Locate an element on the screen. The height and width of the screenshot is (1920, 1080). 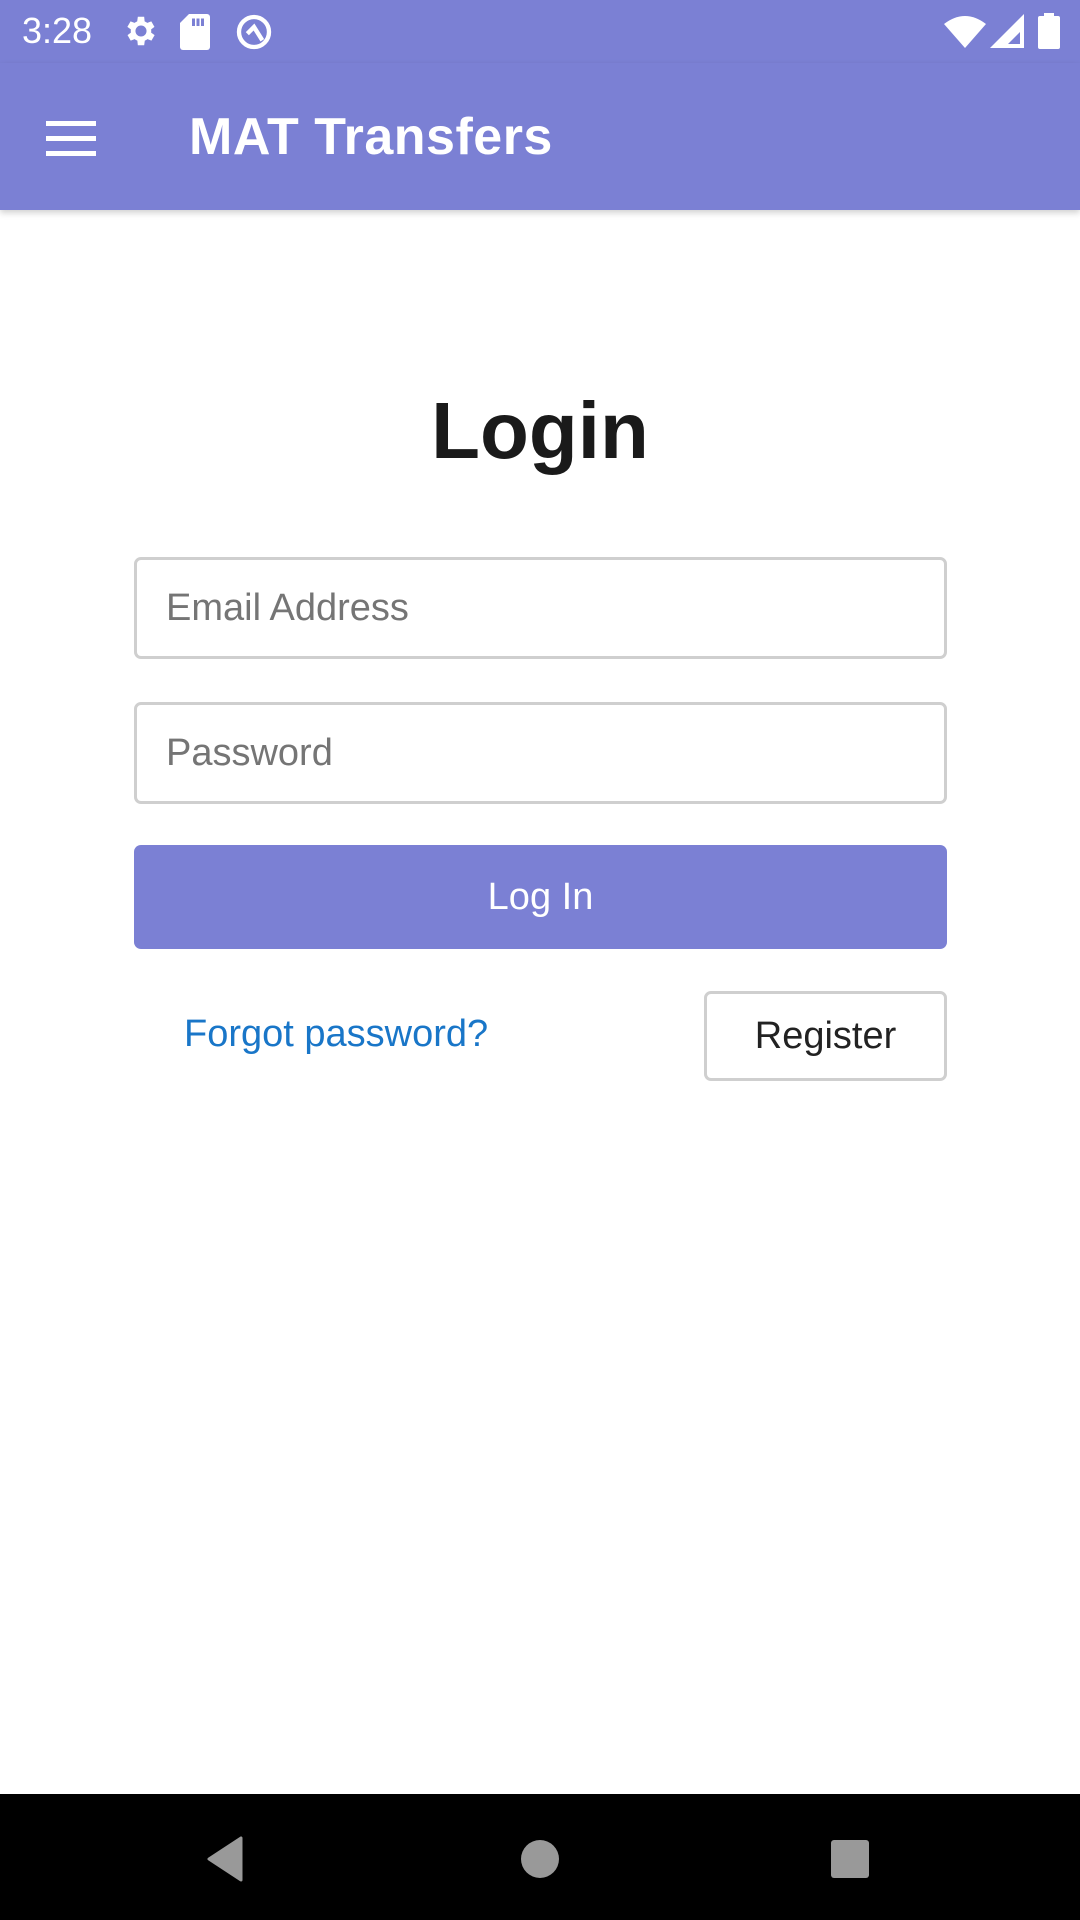
status-bar: 3:28 is located at coordinates (540, 31).